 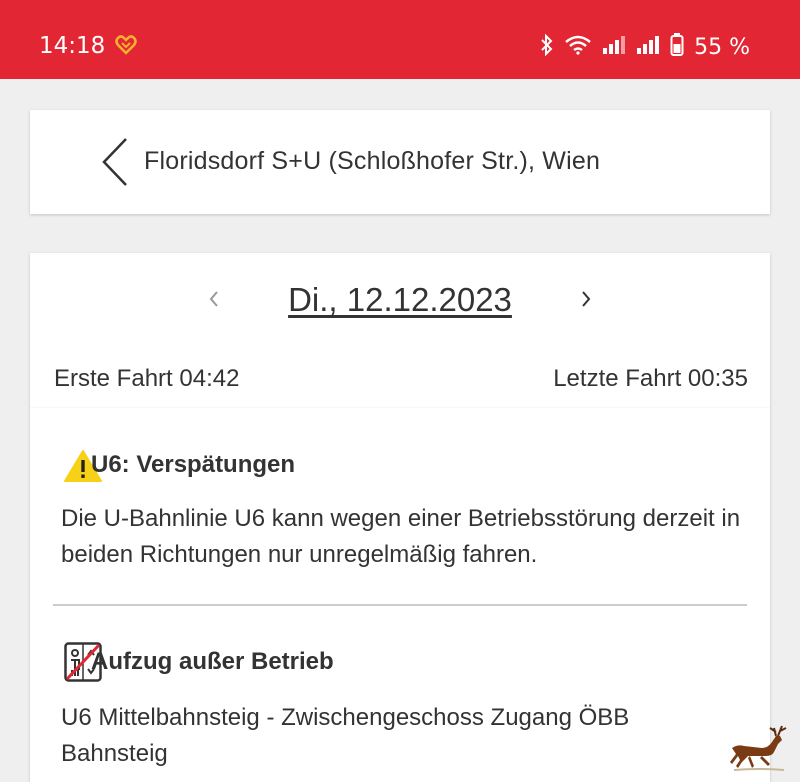 I want to click on station-title: Floridsdorf S+U (Schloßhofer Str.), Wien, so click(x=372, y=161).